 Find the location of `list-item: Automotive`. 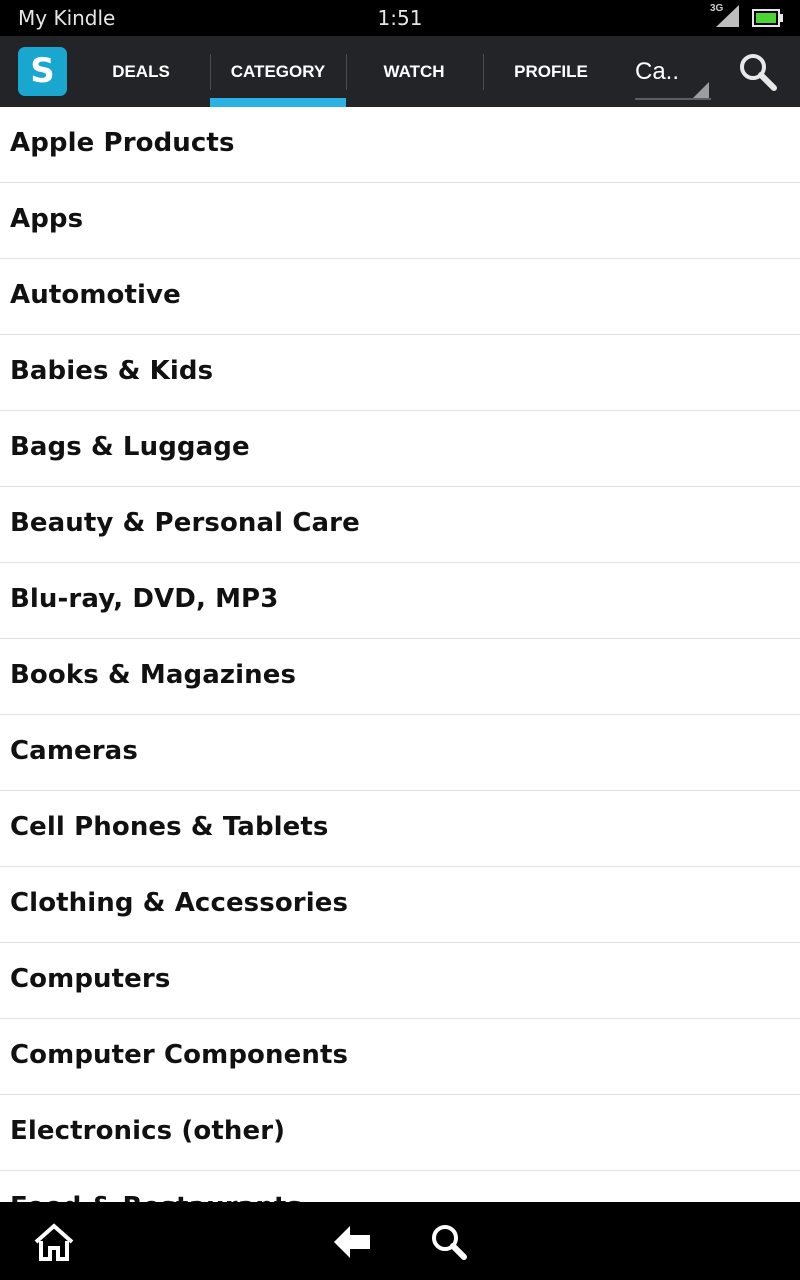

list-item: Automotive is located at coordinates (400, 297).